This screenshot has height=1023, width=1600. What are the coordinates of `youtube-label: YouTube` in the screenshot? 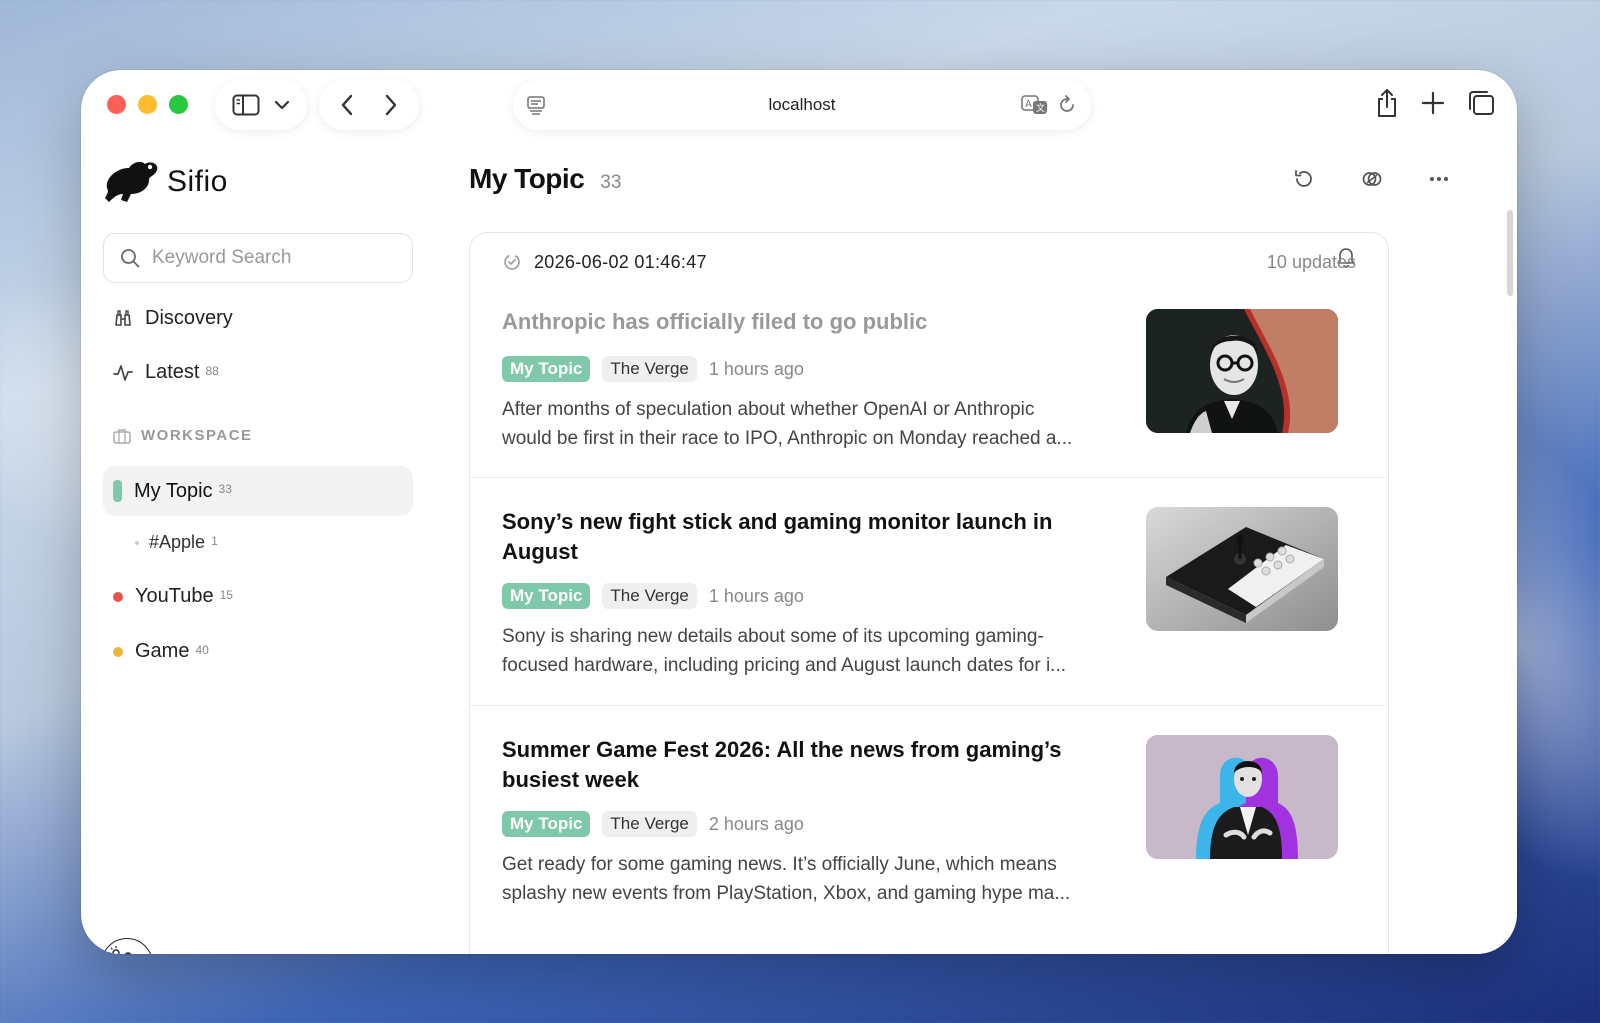 It's located at (174, 596).